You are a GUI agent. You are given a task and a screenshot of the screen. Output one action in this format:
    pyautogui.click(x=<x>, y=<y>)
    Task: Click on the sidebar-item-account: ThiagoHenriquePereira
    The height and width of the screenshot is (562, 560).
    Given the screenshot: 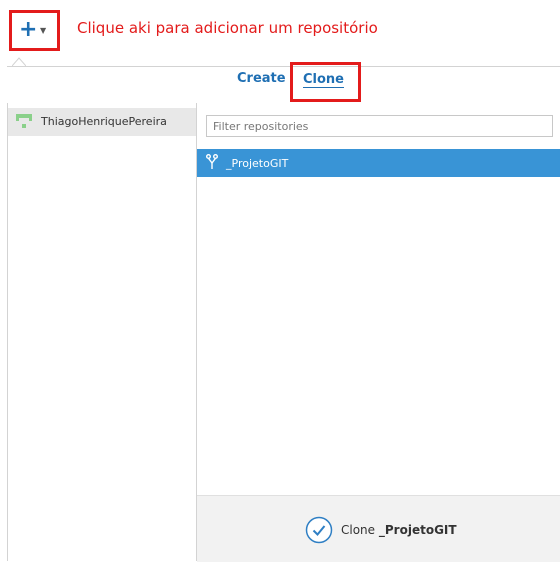 What is the action you would take?
    pyautogui.click(x=102, y=122)
    